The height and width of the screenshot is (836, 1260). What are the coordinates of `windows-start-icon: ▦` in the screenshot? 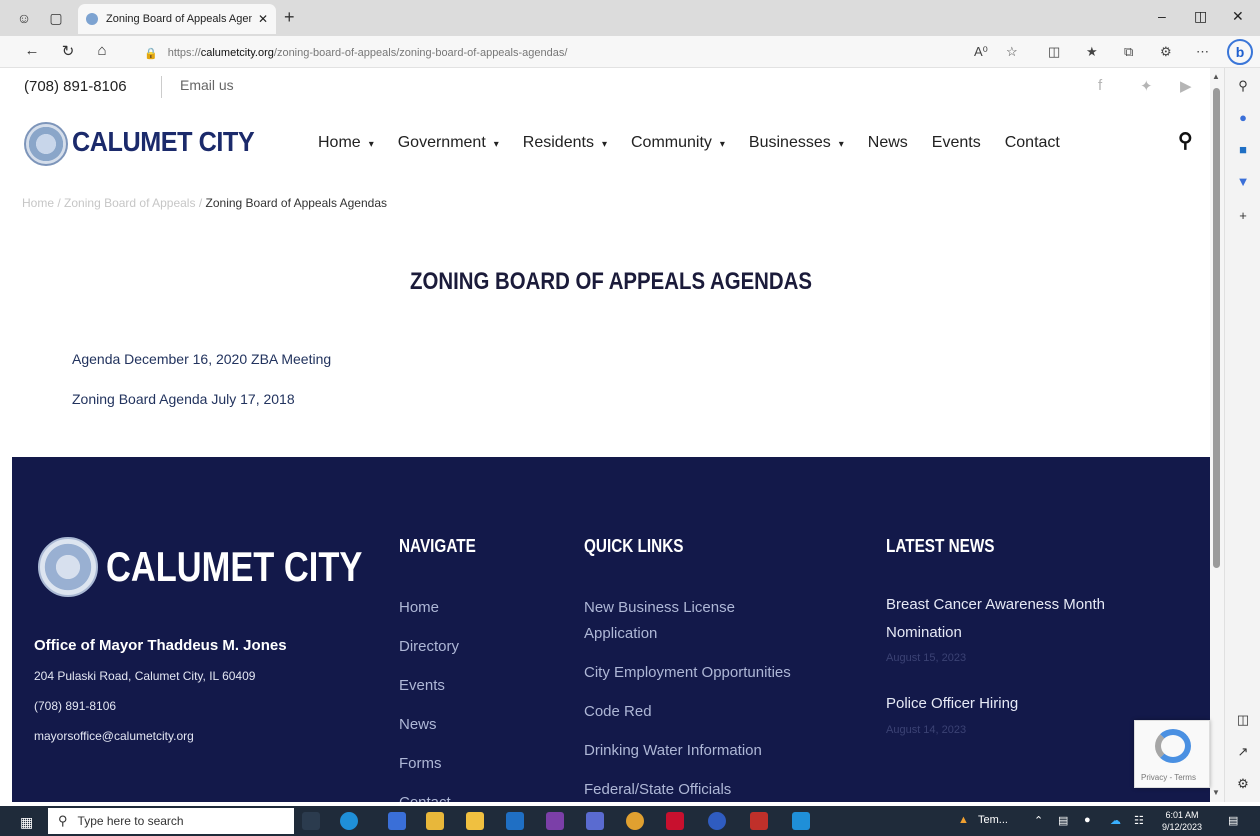 It's located at (26, 822).